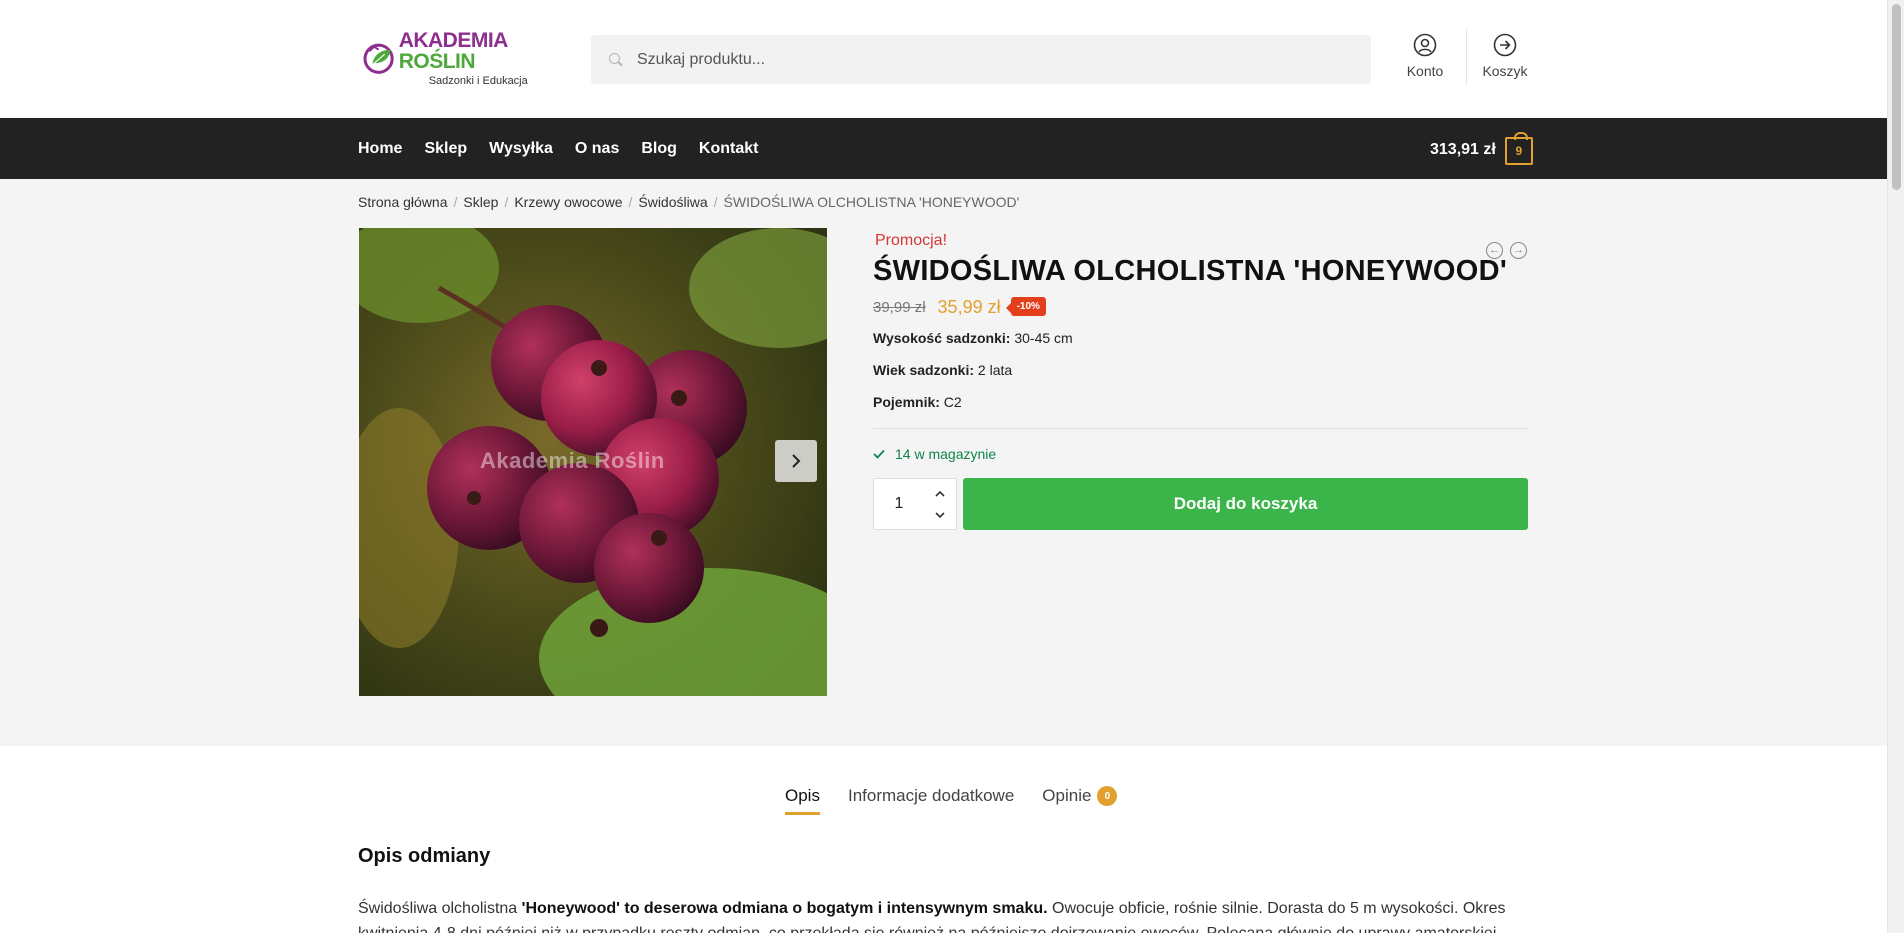 Image resolution: width=1904 pixels, height=933 pixels. I want to click on discount-badge: -10%, so click(1025, 306).